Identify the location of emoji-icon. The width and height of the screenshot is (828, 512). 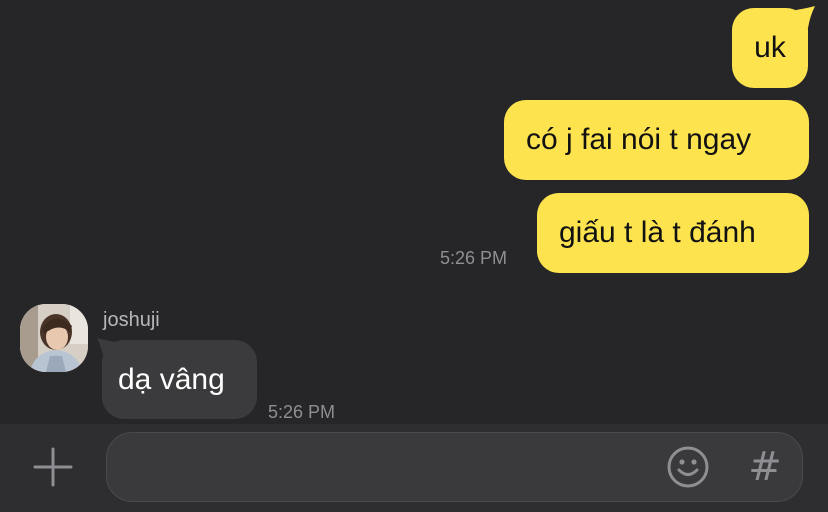
(688, 467).